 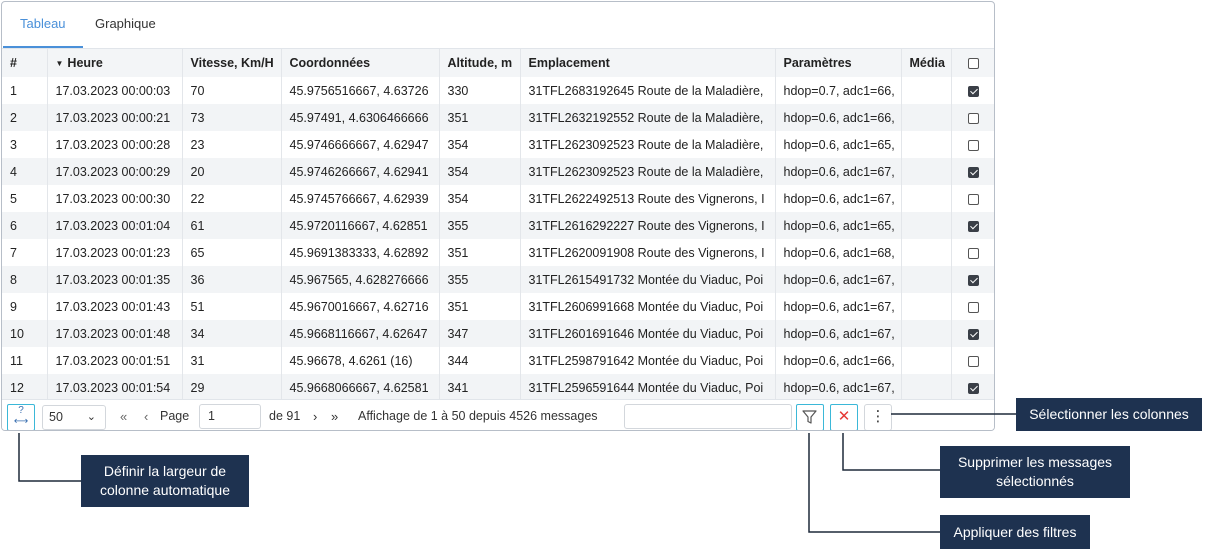 I want to click on next-page-button: ›, so click(x=315, y=416).